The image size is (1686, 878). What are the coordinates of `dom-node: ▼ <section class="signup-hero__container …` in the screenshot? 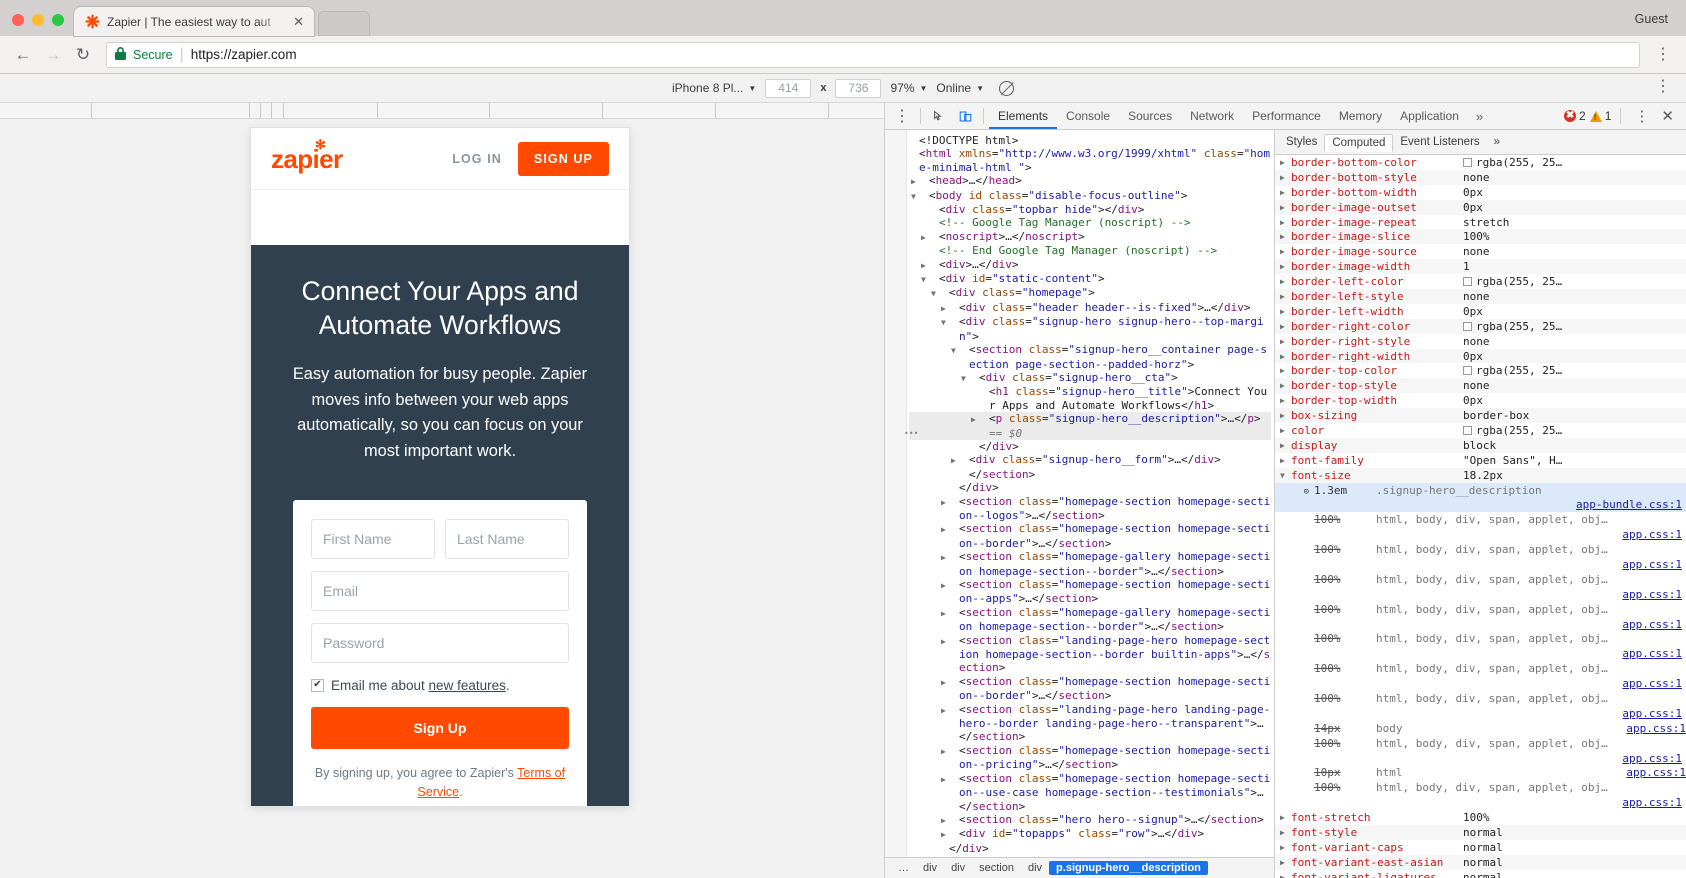 It's located at (1090, 357).